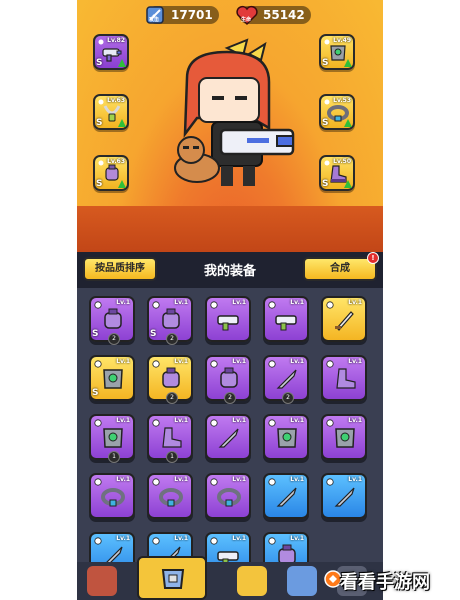 This screenshot has height=600, width=460. Describe the element at coordinates (111, 112) in the screenshot. I see `slot-necklace: Lv.63 S` at that location.